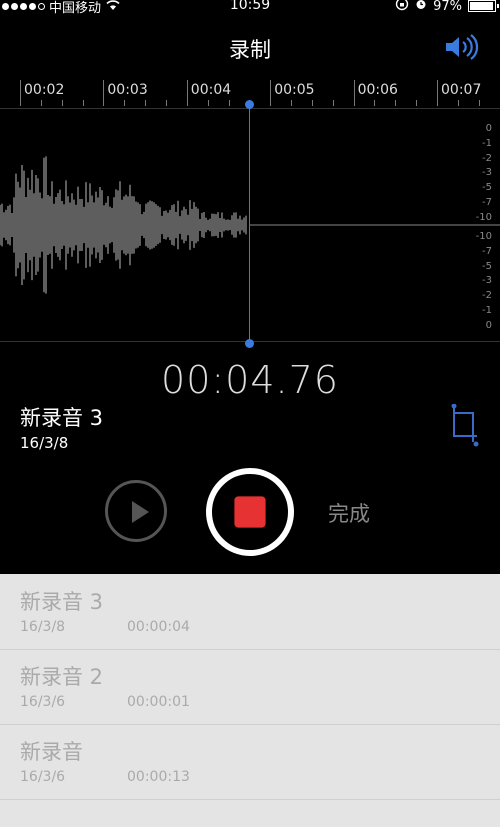 This screenshot has width=500, height=827. I want to click on list-item-duration: 00:00:13, so click(158, 777).